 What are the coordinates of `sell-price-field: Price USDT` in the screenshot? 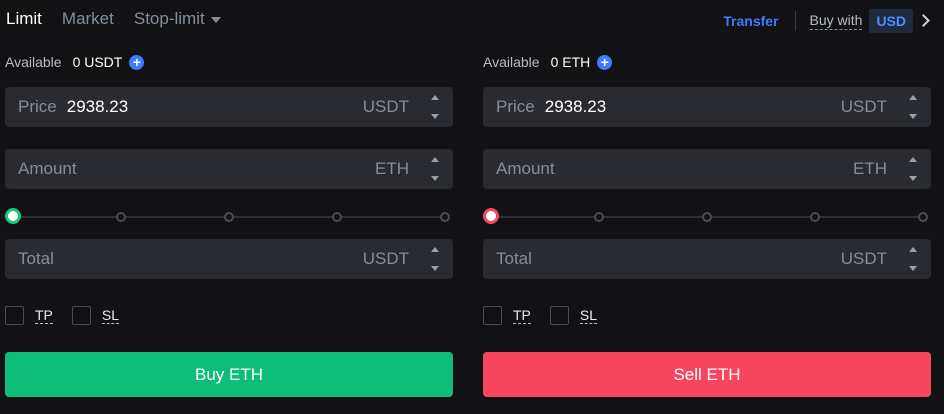 It's located at (707, 107).